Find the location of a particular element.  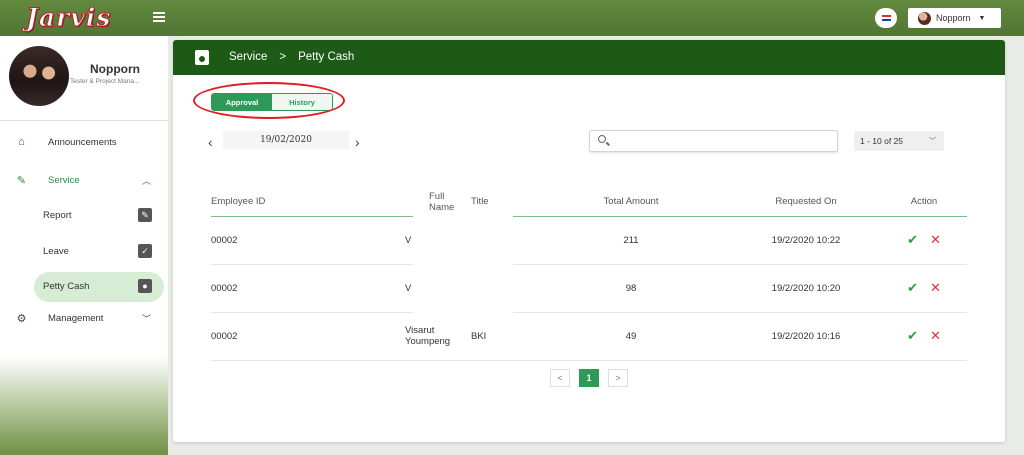

sidebar-item-label: Report is located at coordinates (57, 215).